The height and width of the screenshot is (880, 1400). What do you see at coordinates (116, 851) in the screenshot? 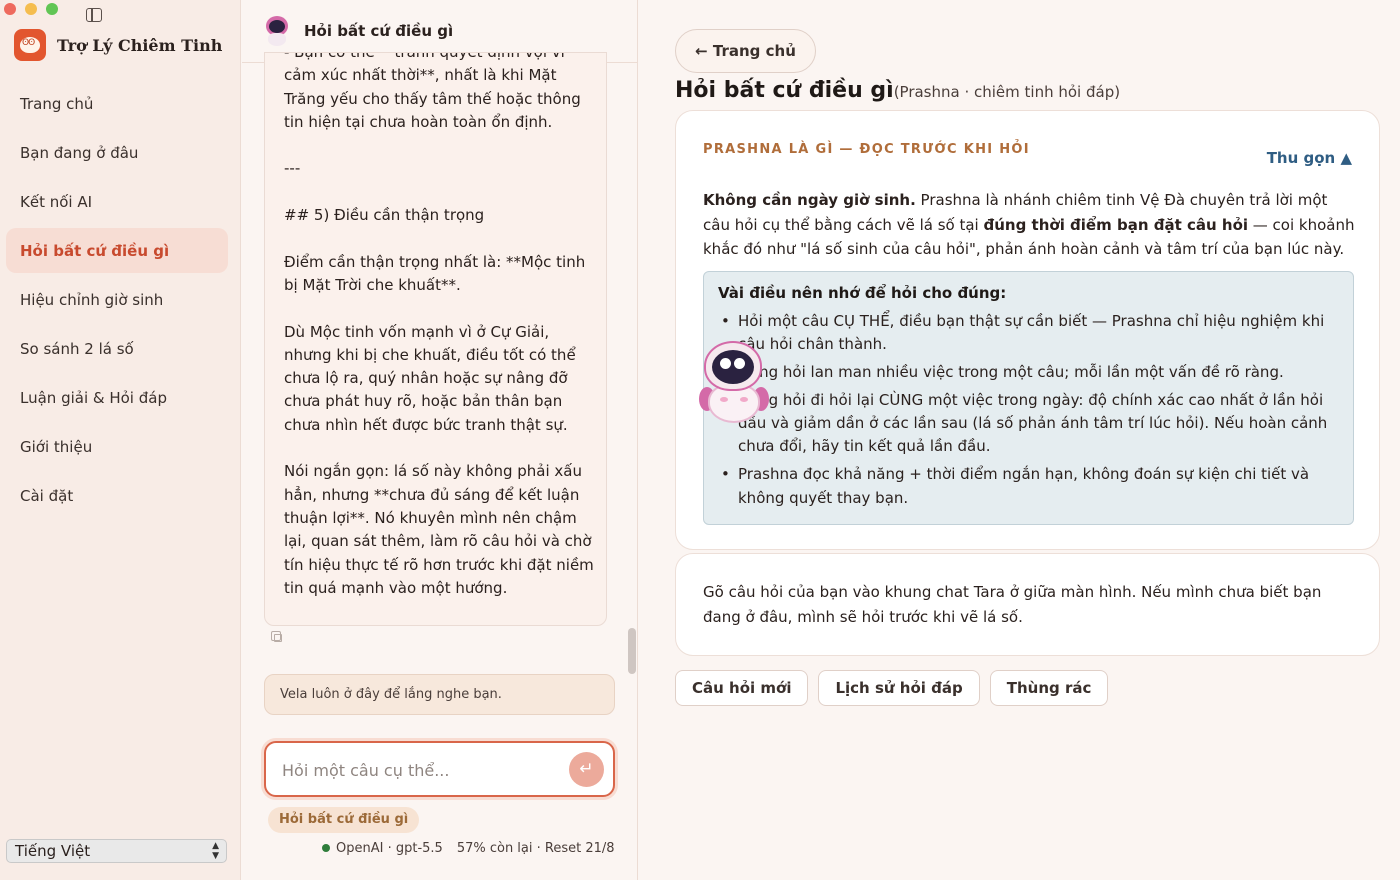
I see `language-select: Tiếng Việt ▲ ▼` at bounding box center [116, 851].